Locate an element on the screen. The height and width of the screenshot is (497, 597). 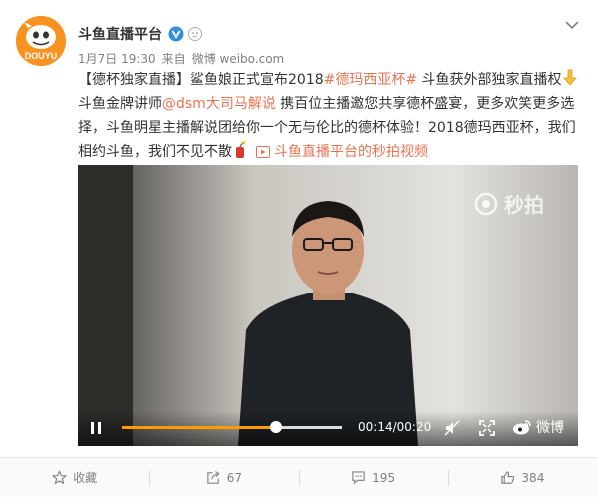
action-bar: 收藏 67 195 384 is located at coordinates (298, 477).